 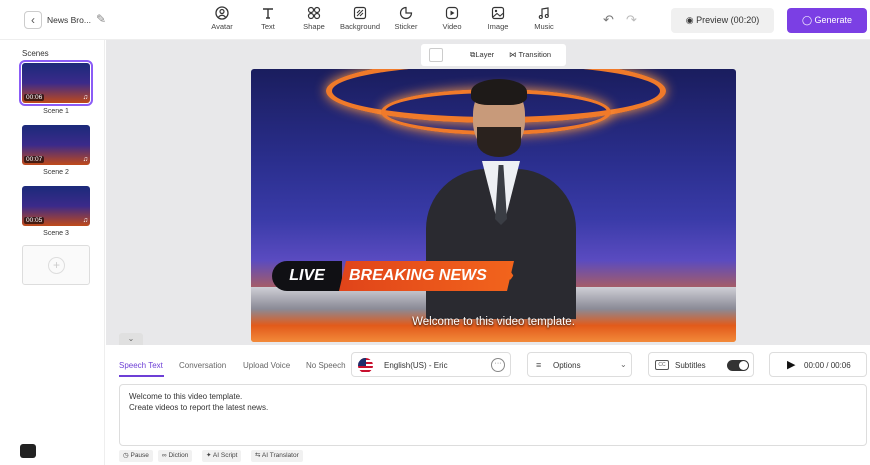 What do you see at coordinates (164, 455) in the screenshot?
I see `link-icon: ∞` at bounding box center [164, 455].